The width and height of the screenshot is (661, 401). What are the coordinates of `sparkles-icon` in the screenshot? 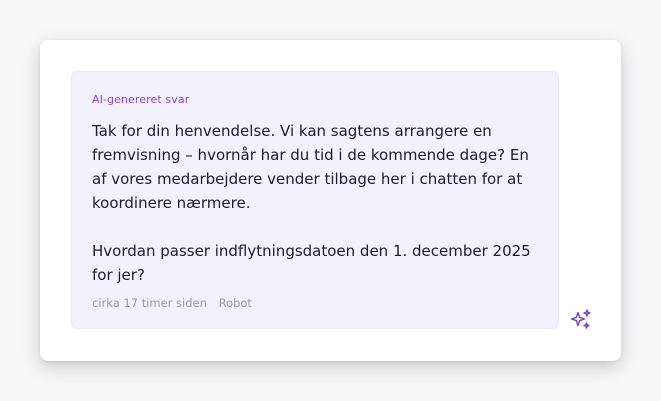 It's located at (580, 319).